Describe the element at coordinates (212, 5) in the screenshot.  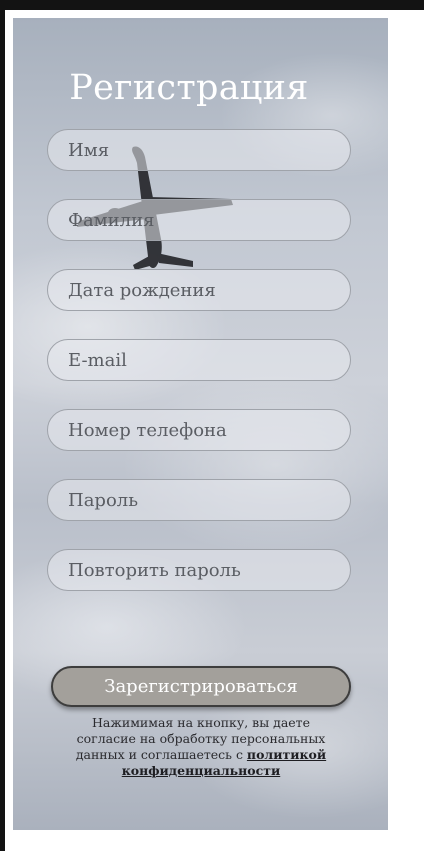
I see `top-frame-bar` at that location.